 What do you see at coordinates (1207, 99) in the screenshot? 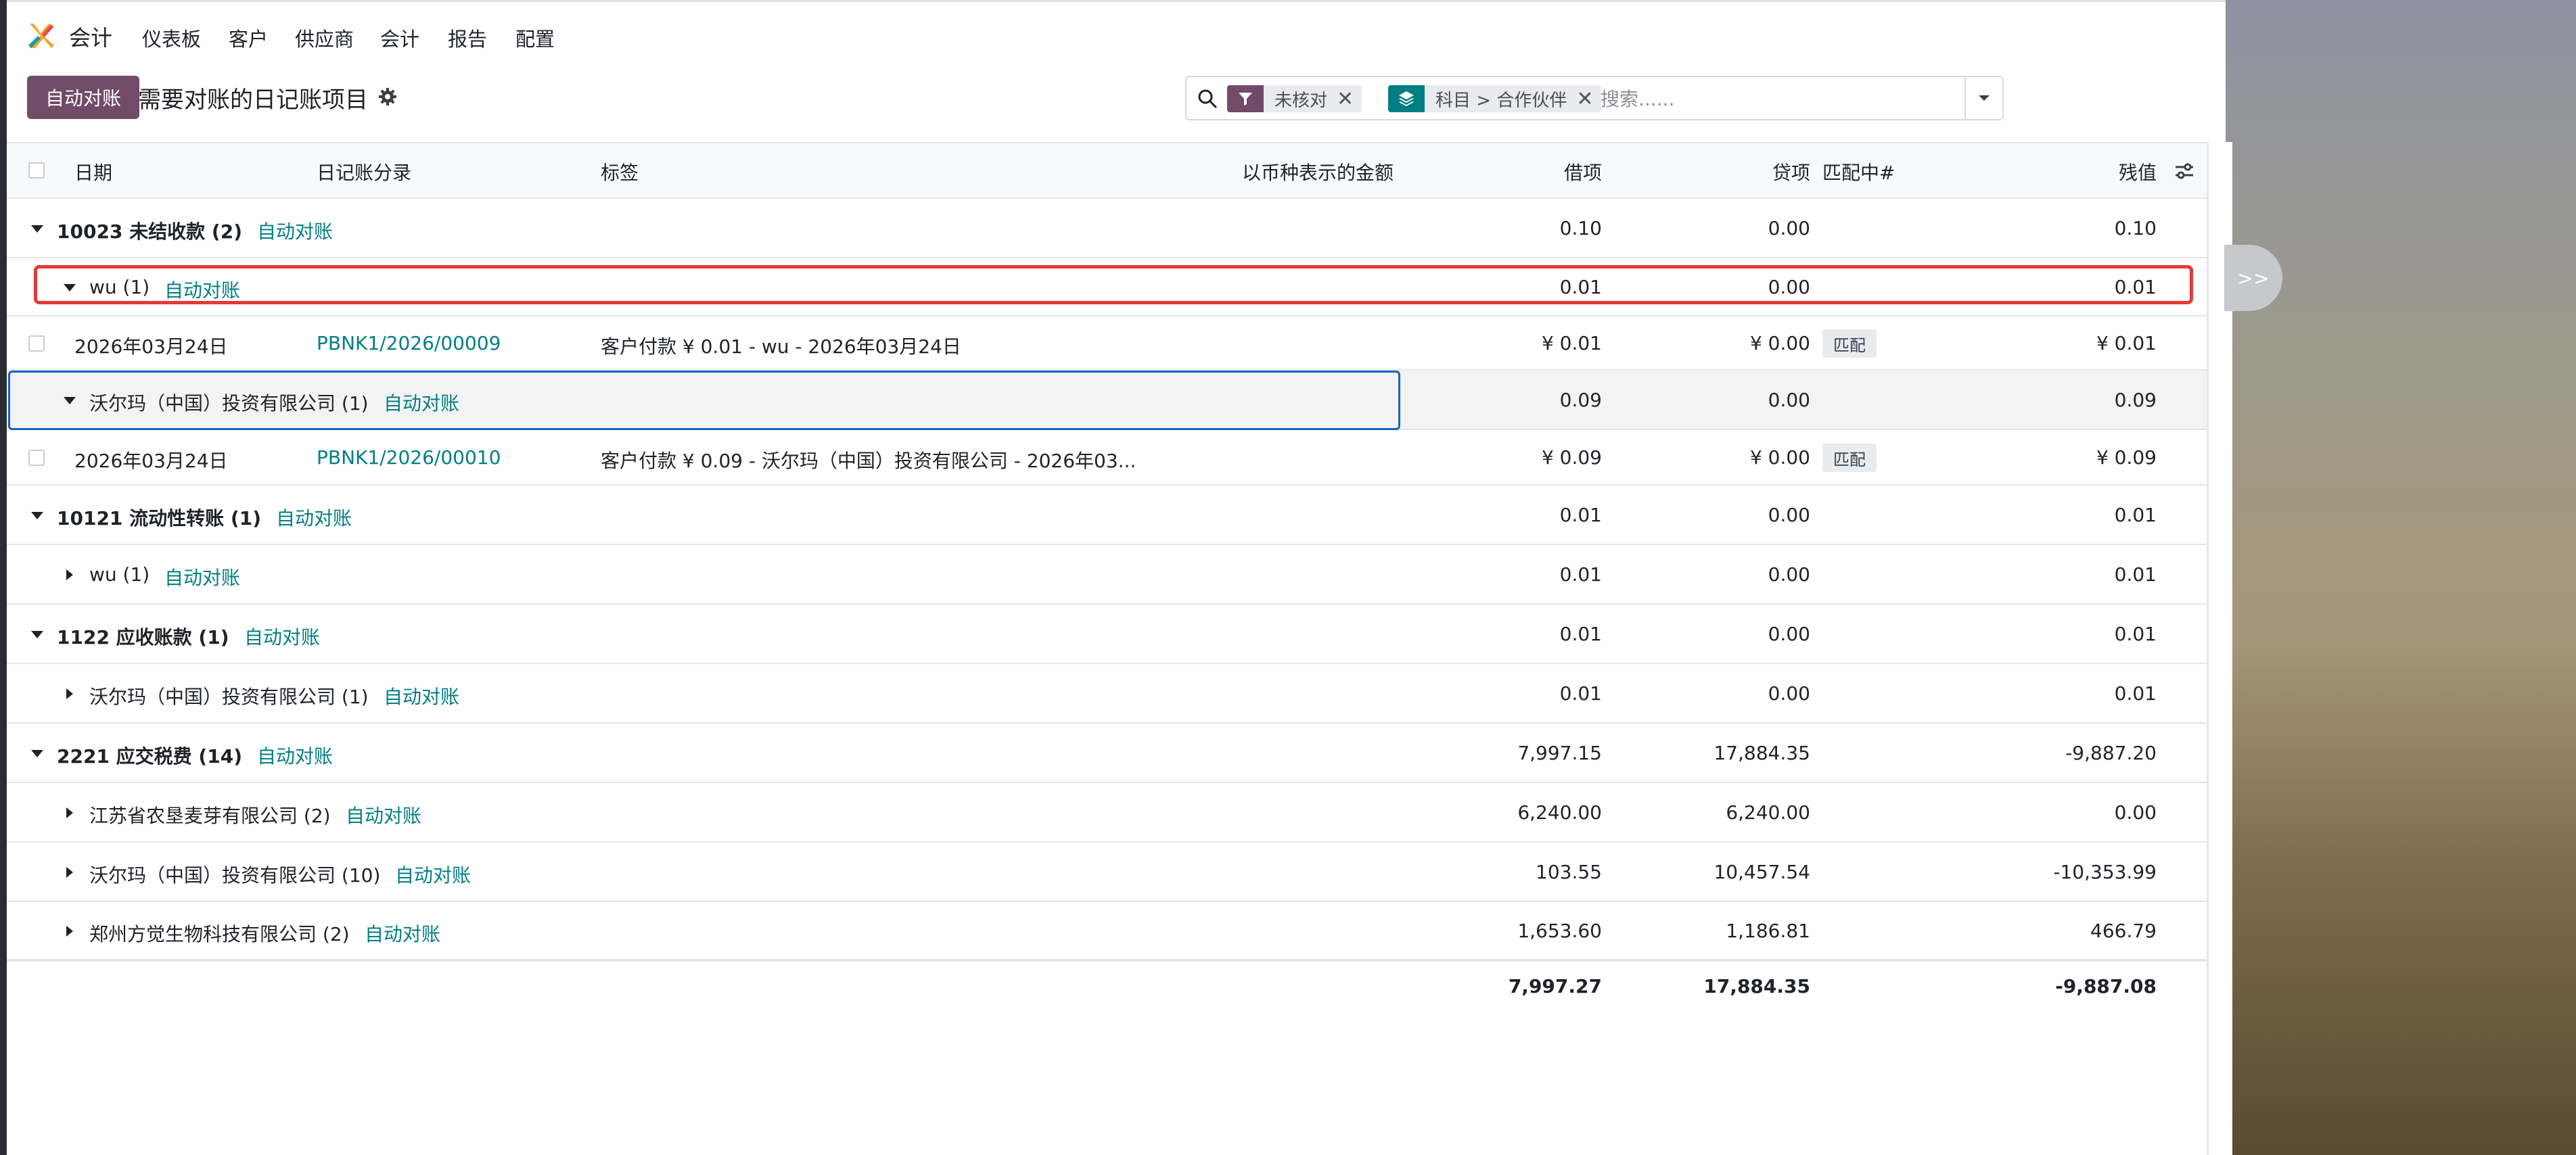
I see `search-icon` at bounding box center [1207, 99].